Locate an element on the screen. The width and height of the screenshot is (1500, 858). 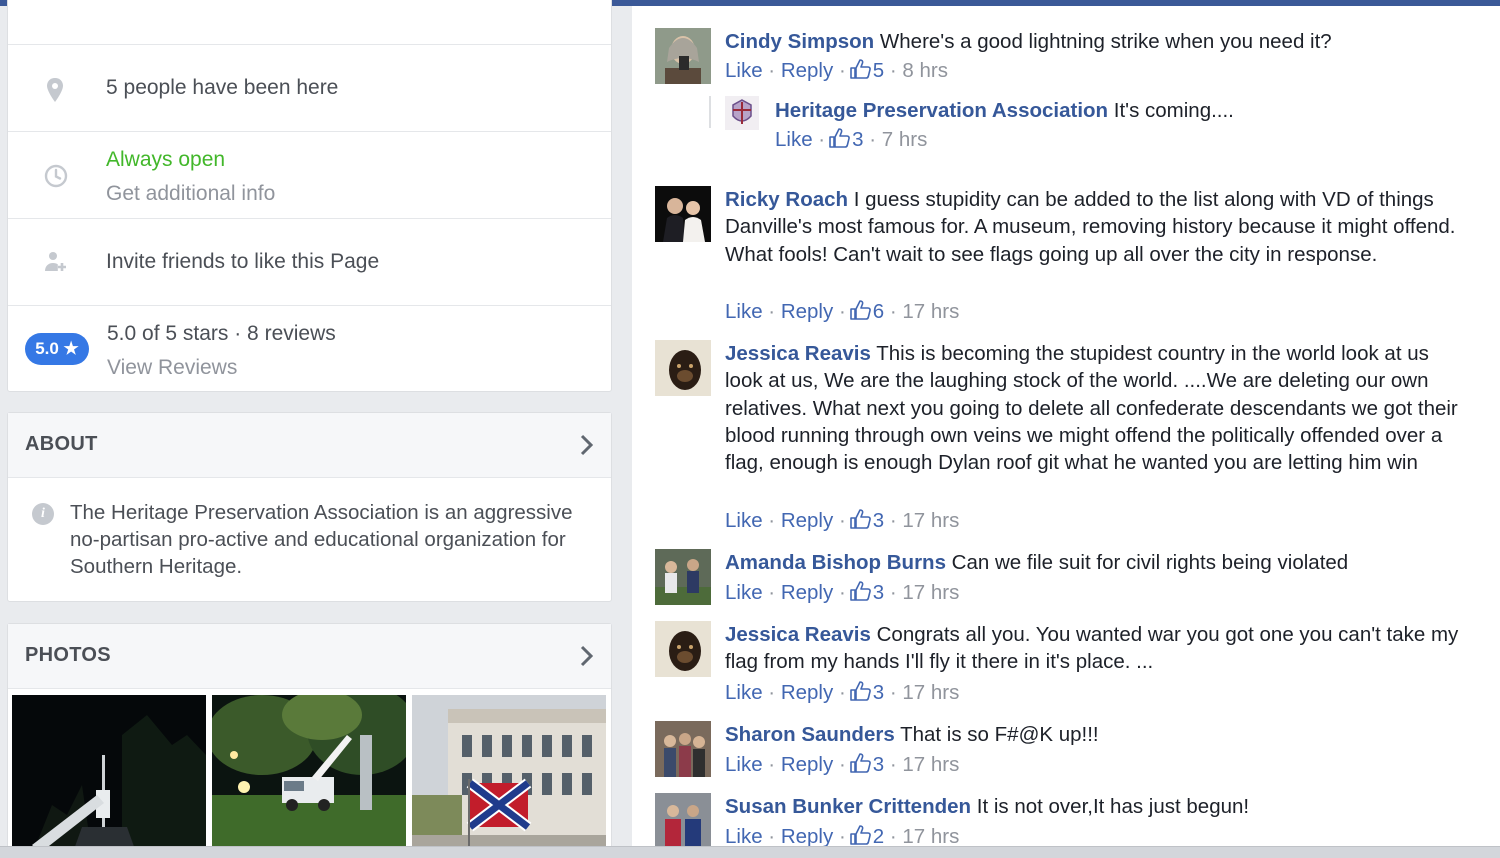
comment-time: 7 hrs is located at coordinates (905, 139).